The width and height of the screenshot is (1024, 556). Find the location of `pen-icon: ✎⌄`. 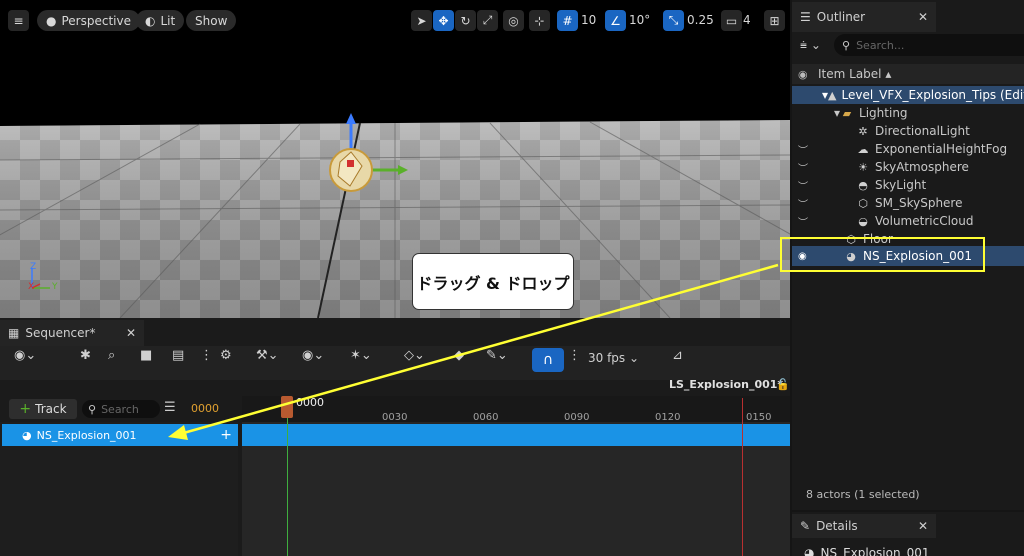

pen-icon: ✎⌄ is located at coordinates (497, 355).